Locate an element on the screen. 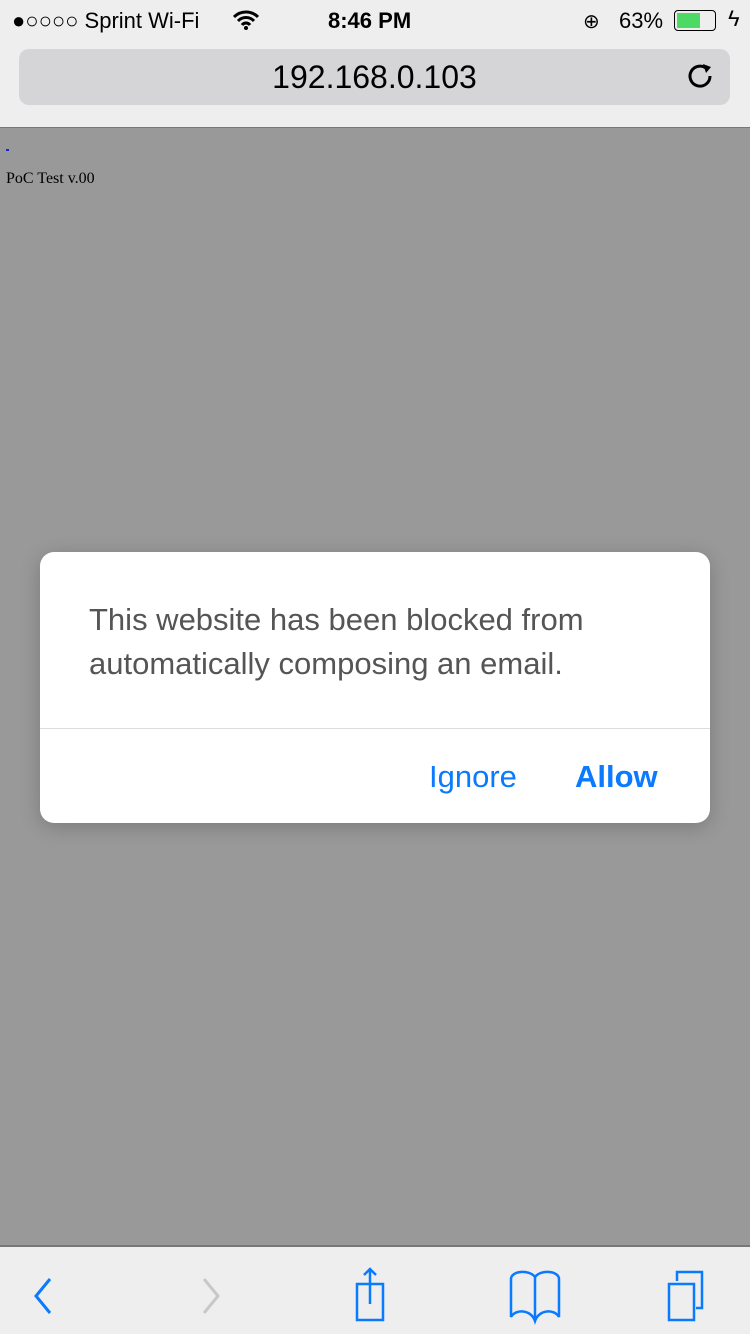 The image size is (750, 1334). charging-icon: ϟ is located at coordinates (734, 18).